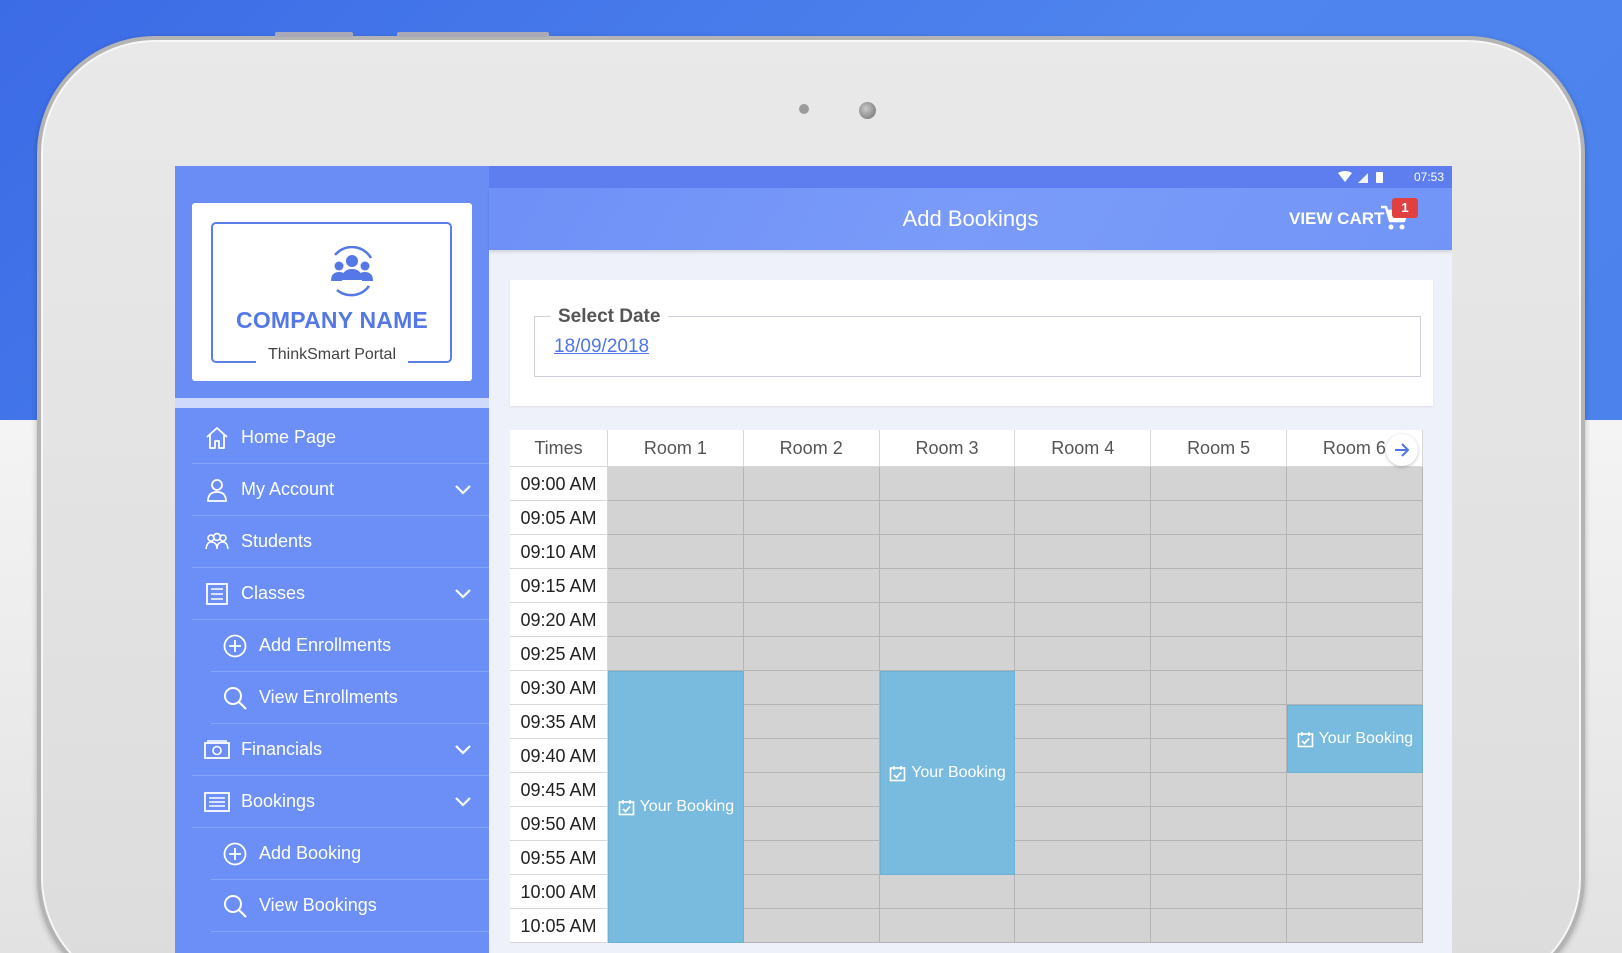 The width and height of the screenshot is (1622, 953). What do you see at coordinates (1402, 450) in the screenshot?
I see `next-rooms-button` at bounding box center [1402, 450].